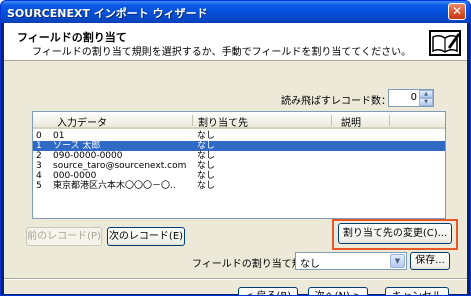  I want to click on close-icon: ✕, so click(457, 11).